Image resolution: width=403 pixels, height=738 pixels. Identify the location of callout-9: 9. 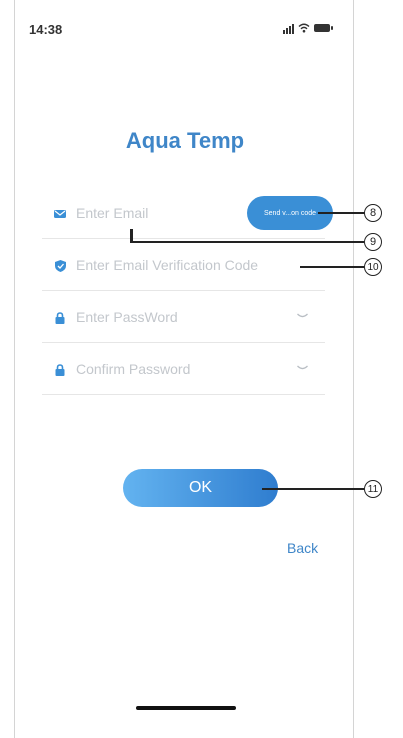
(373, 242).